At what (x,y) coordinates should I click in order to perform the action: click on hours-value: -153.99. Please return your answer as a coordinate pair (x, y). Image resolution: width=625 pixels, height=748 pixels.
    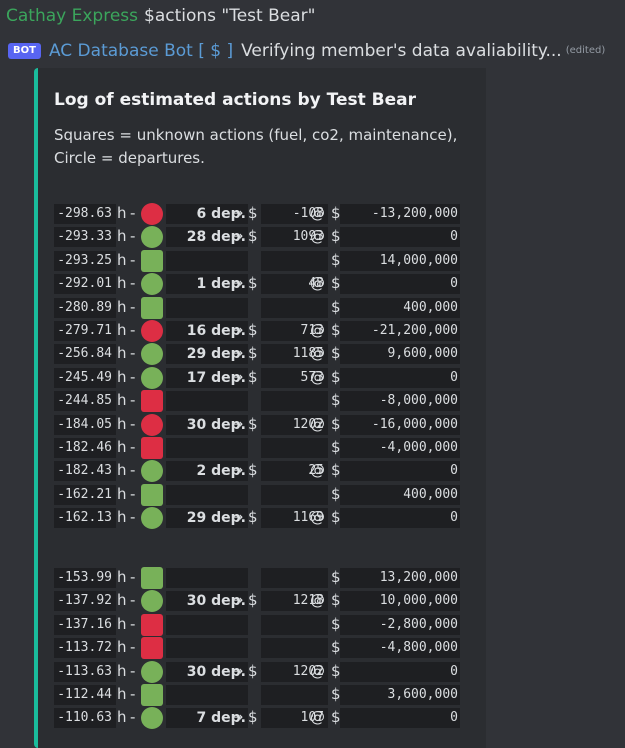
    Looking at the image, I should click on (85, 578).